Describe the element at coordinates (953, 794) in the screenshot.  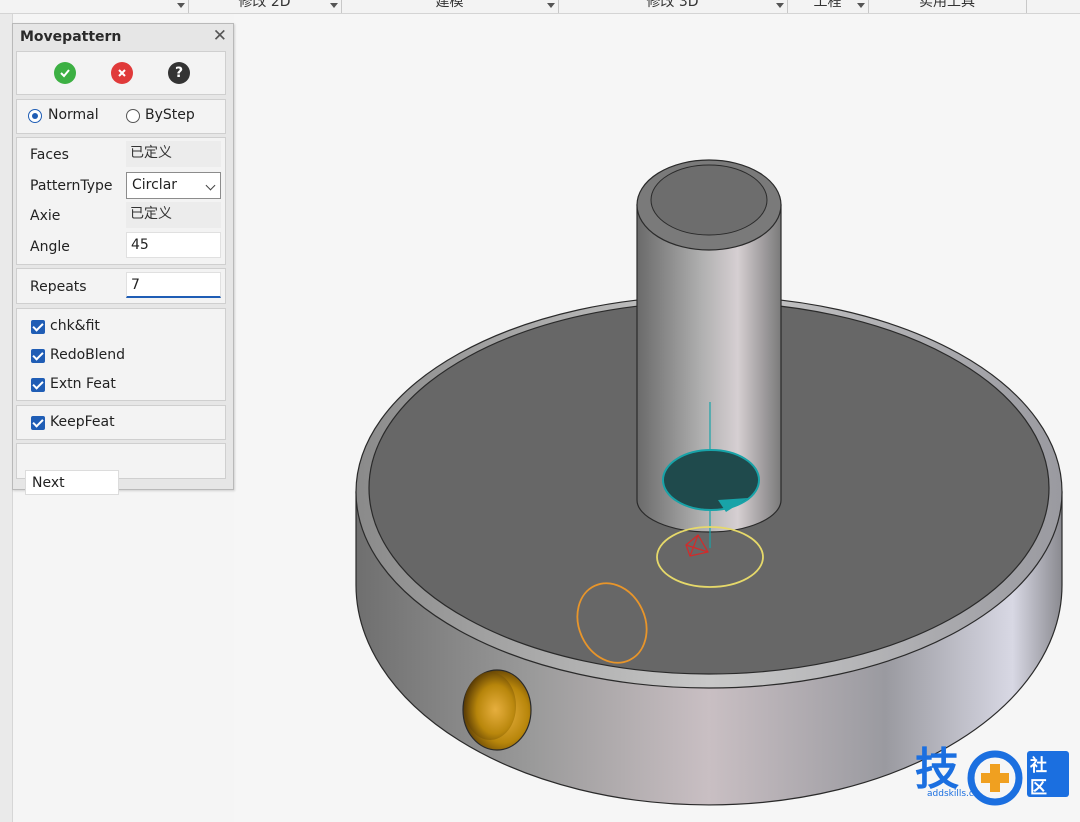
I see `watermark-url: addskills.cn` at that location.